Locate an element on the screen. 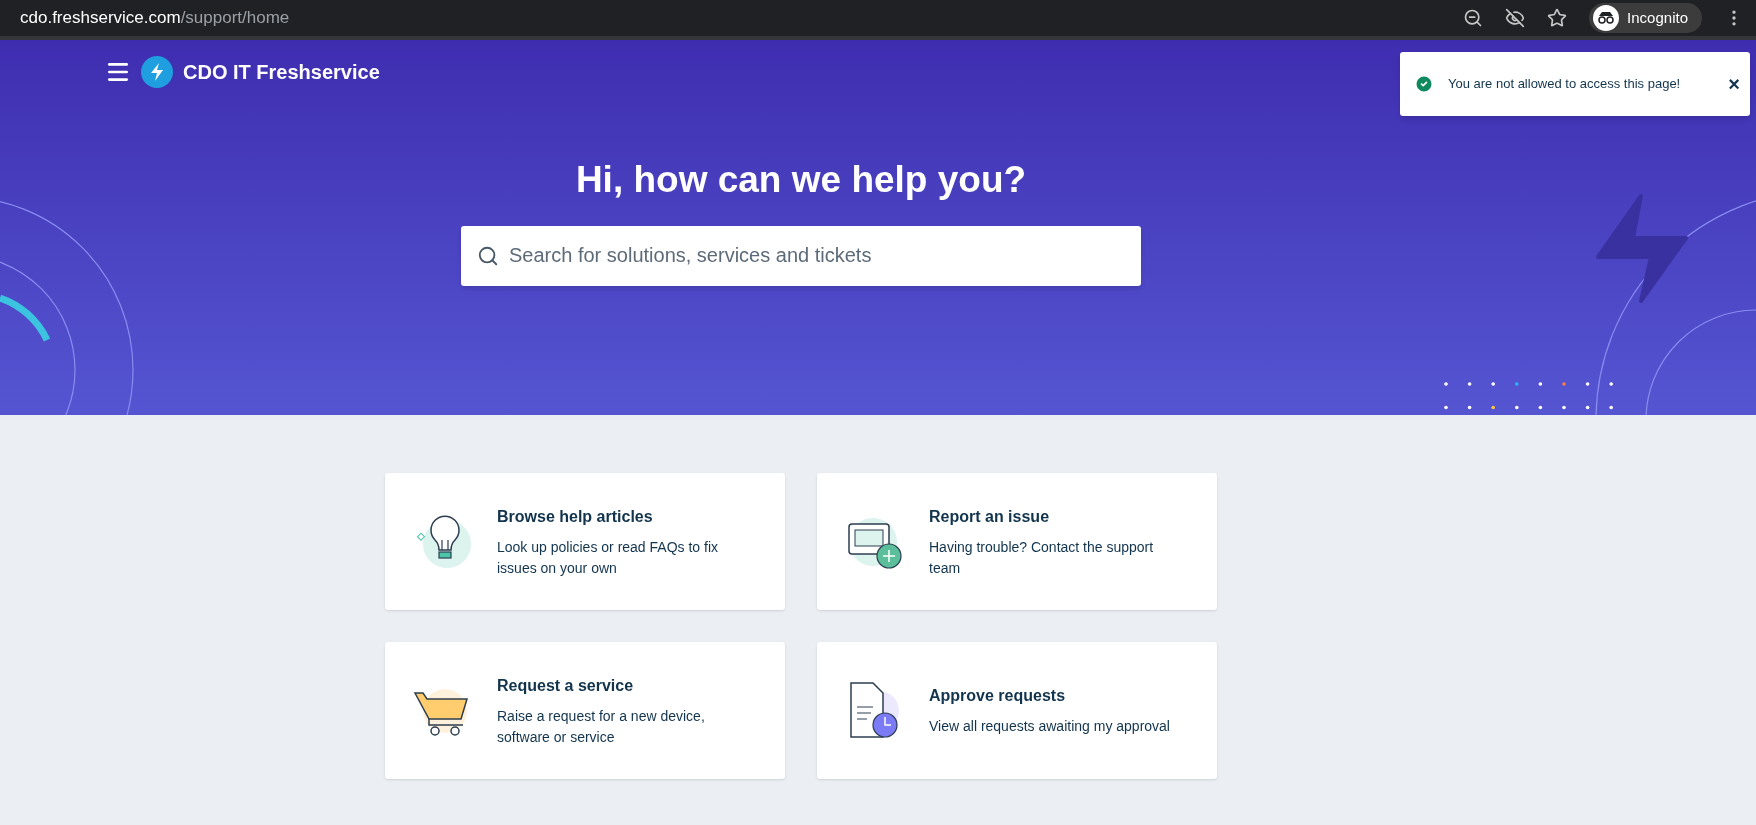  url-text: cdo.freshservice.com/support/home is located at coordinates (155, 18).